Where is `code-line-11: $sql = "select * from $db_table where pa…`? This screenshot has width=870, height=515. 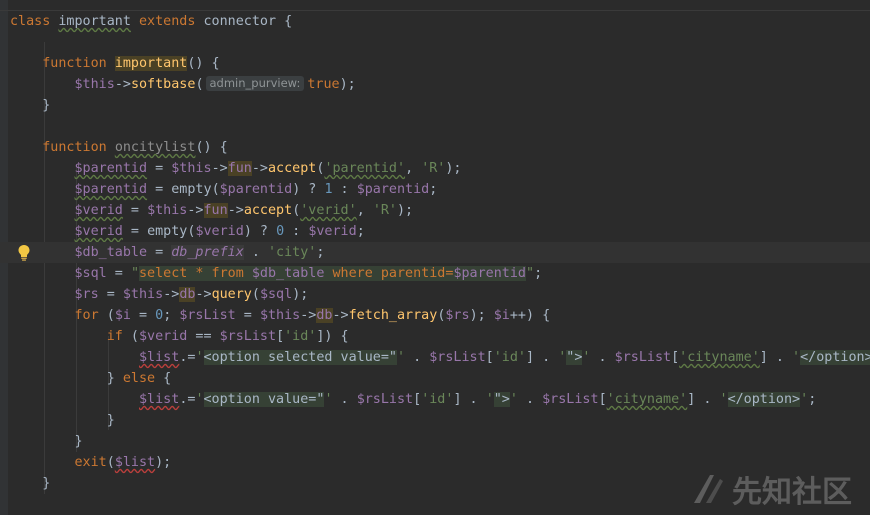
code-line-11: $sql = "select * from $db_table where pa… is located at coordinates (440, 273).